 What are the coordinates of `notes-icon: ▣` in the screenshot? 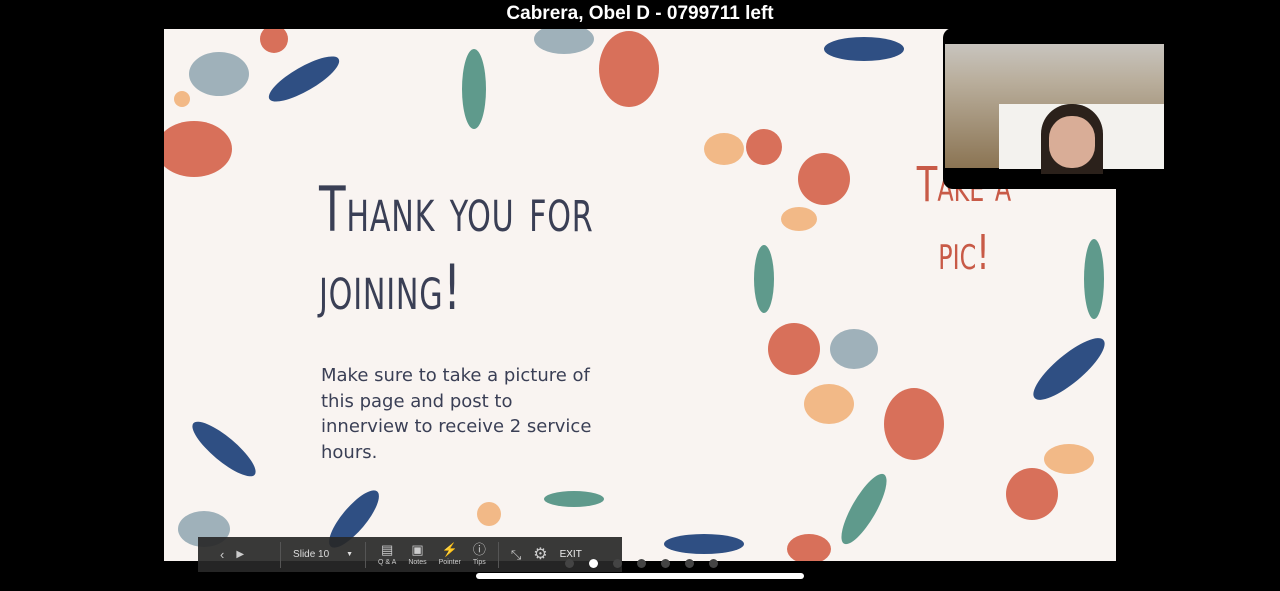 It's located at (417, 549).